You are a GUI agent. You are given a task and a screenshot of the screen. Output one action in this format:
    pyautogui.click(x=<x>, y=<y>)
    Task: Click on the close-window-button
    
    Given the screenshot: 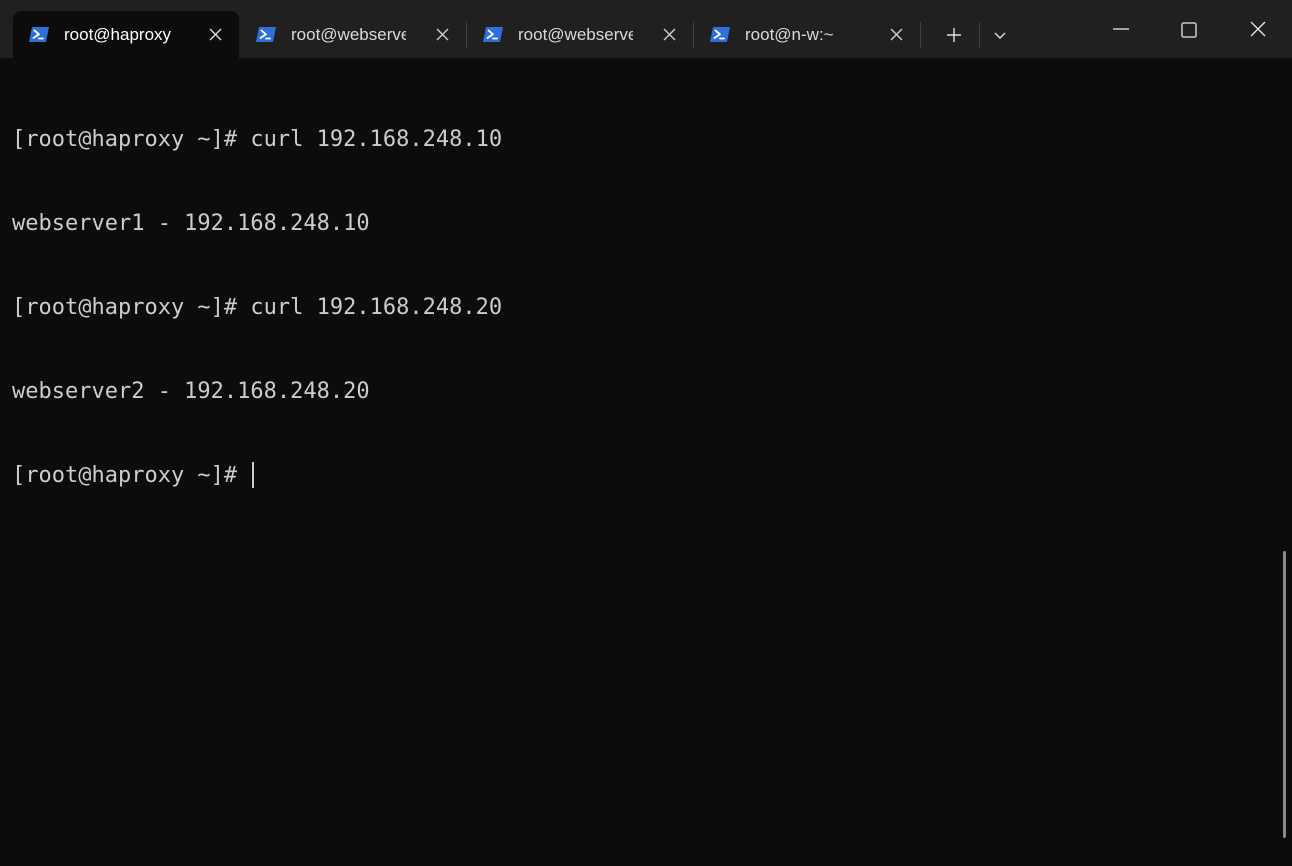 What is the action you would take?
    pyautogui.click(x=1258, y=30)
    